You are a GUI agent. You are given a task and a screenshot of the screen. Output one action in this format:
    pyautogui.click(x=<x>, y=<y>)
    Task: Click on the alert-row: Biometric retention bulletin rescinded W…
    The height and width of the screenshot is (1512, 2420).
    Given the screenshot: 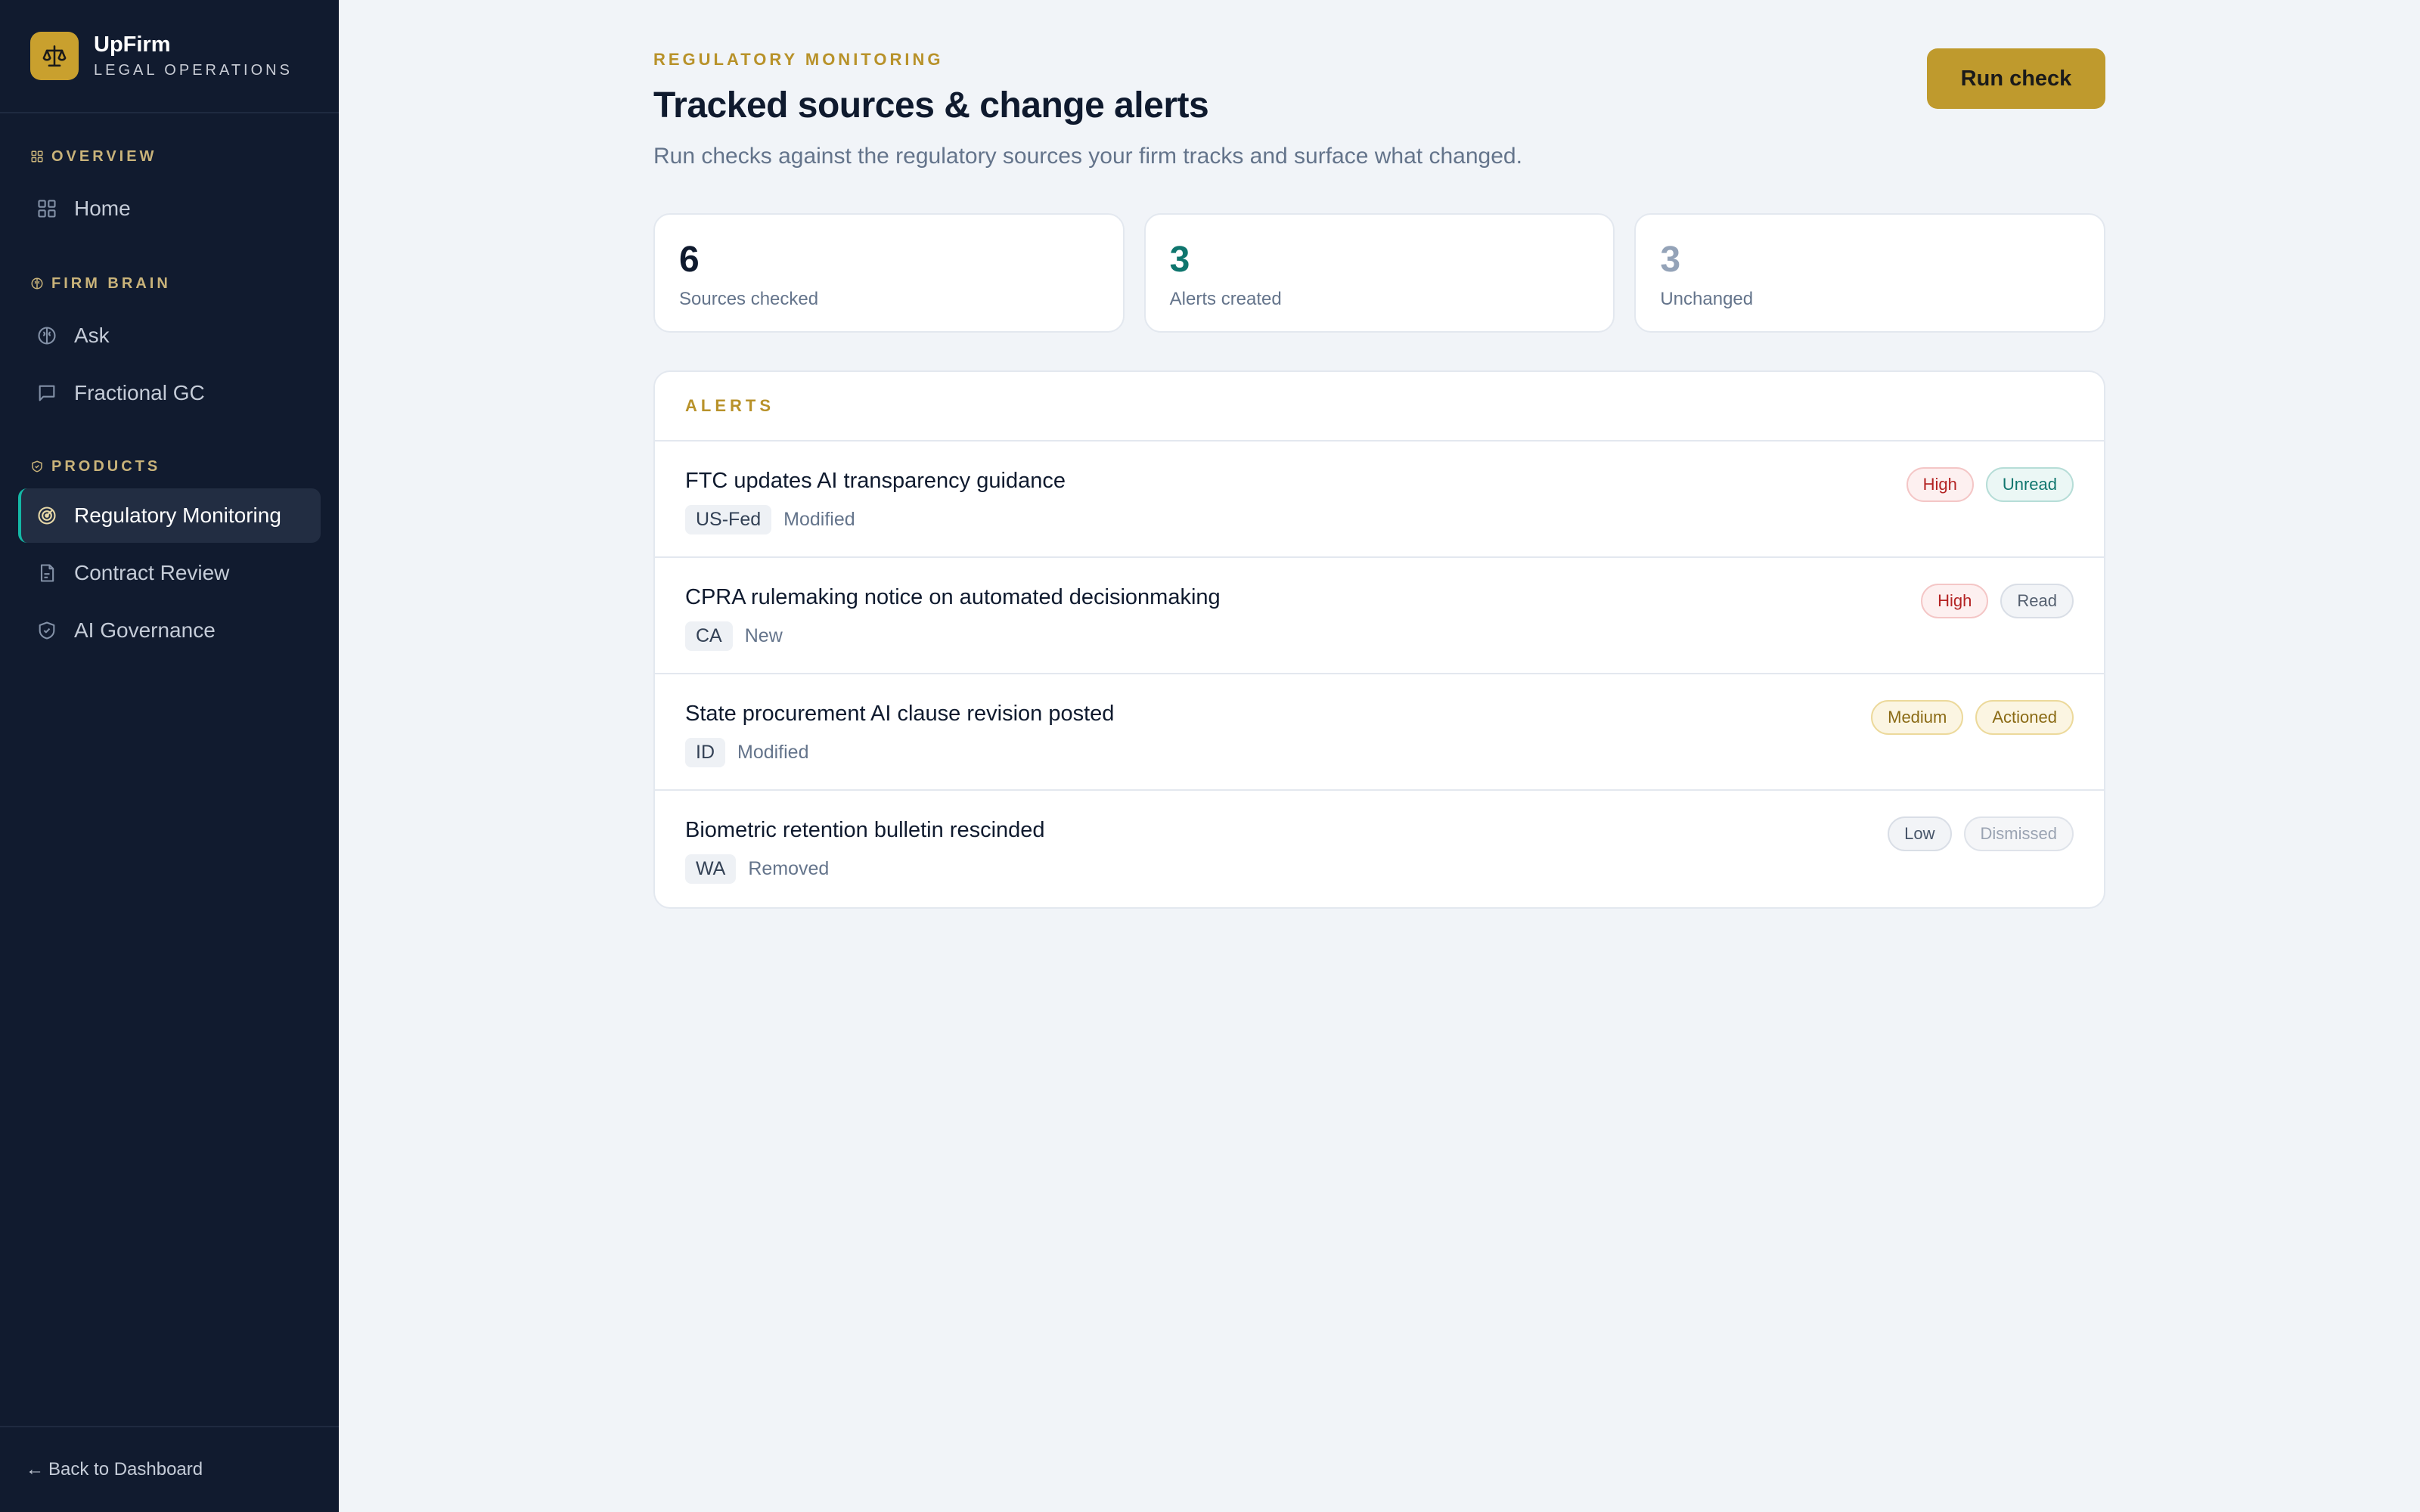 What is the action you would take?
    pyautogui.click(x=1379, y=849)
    